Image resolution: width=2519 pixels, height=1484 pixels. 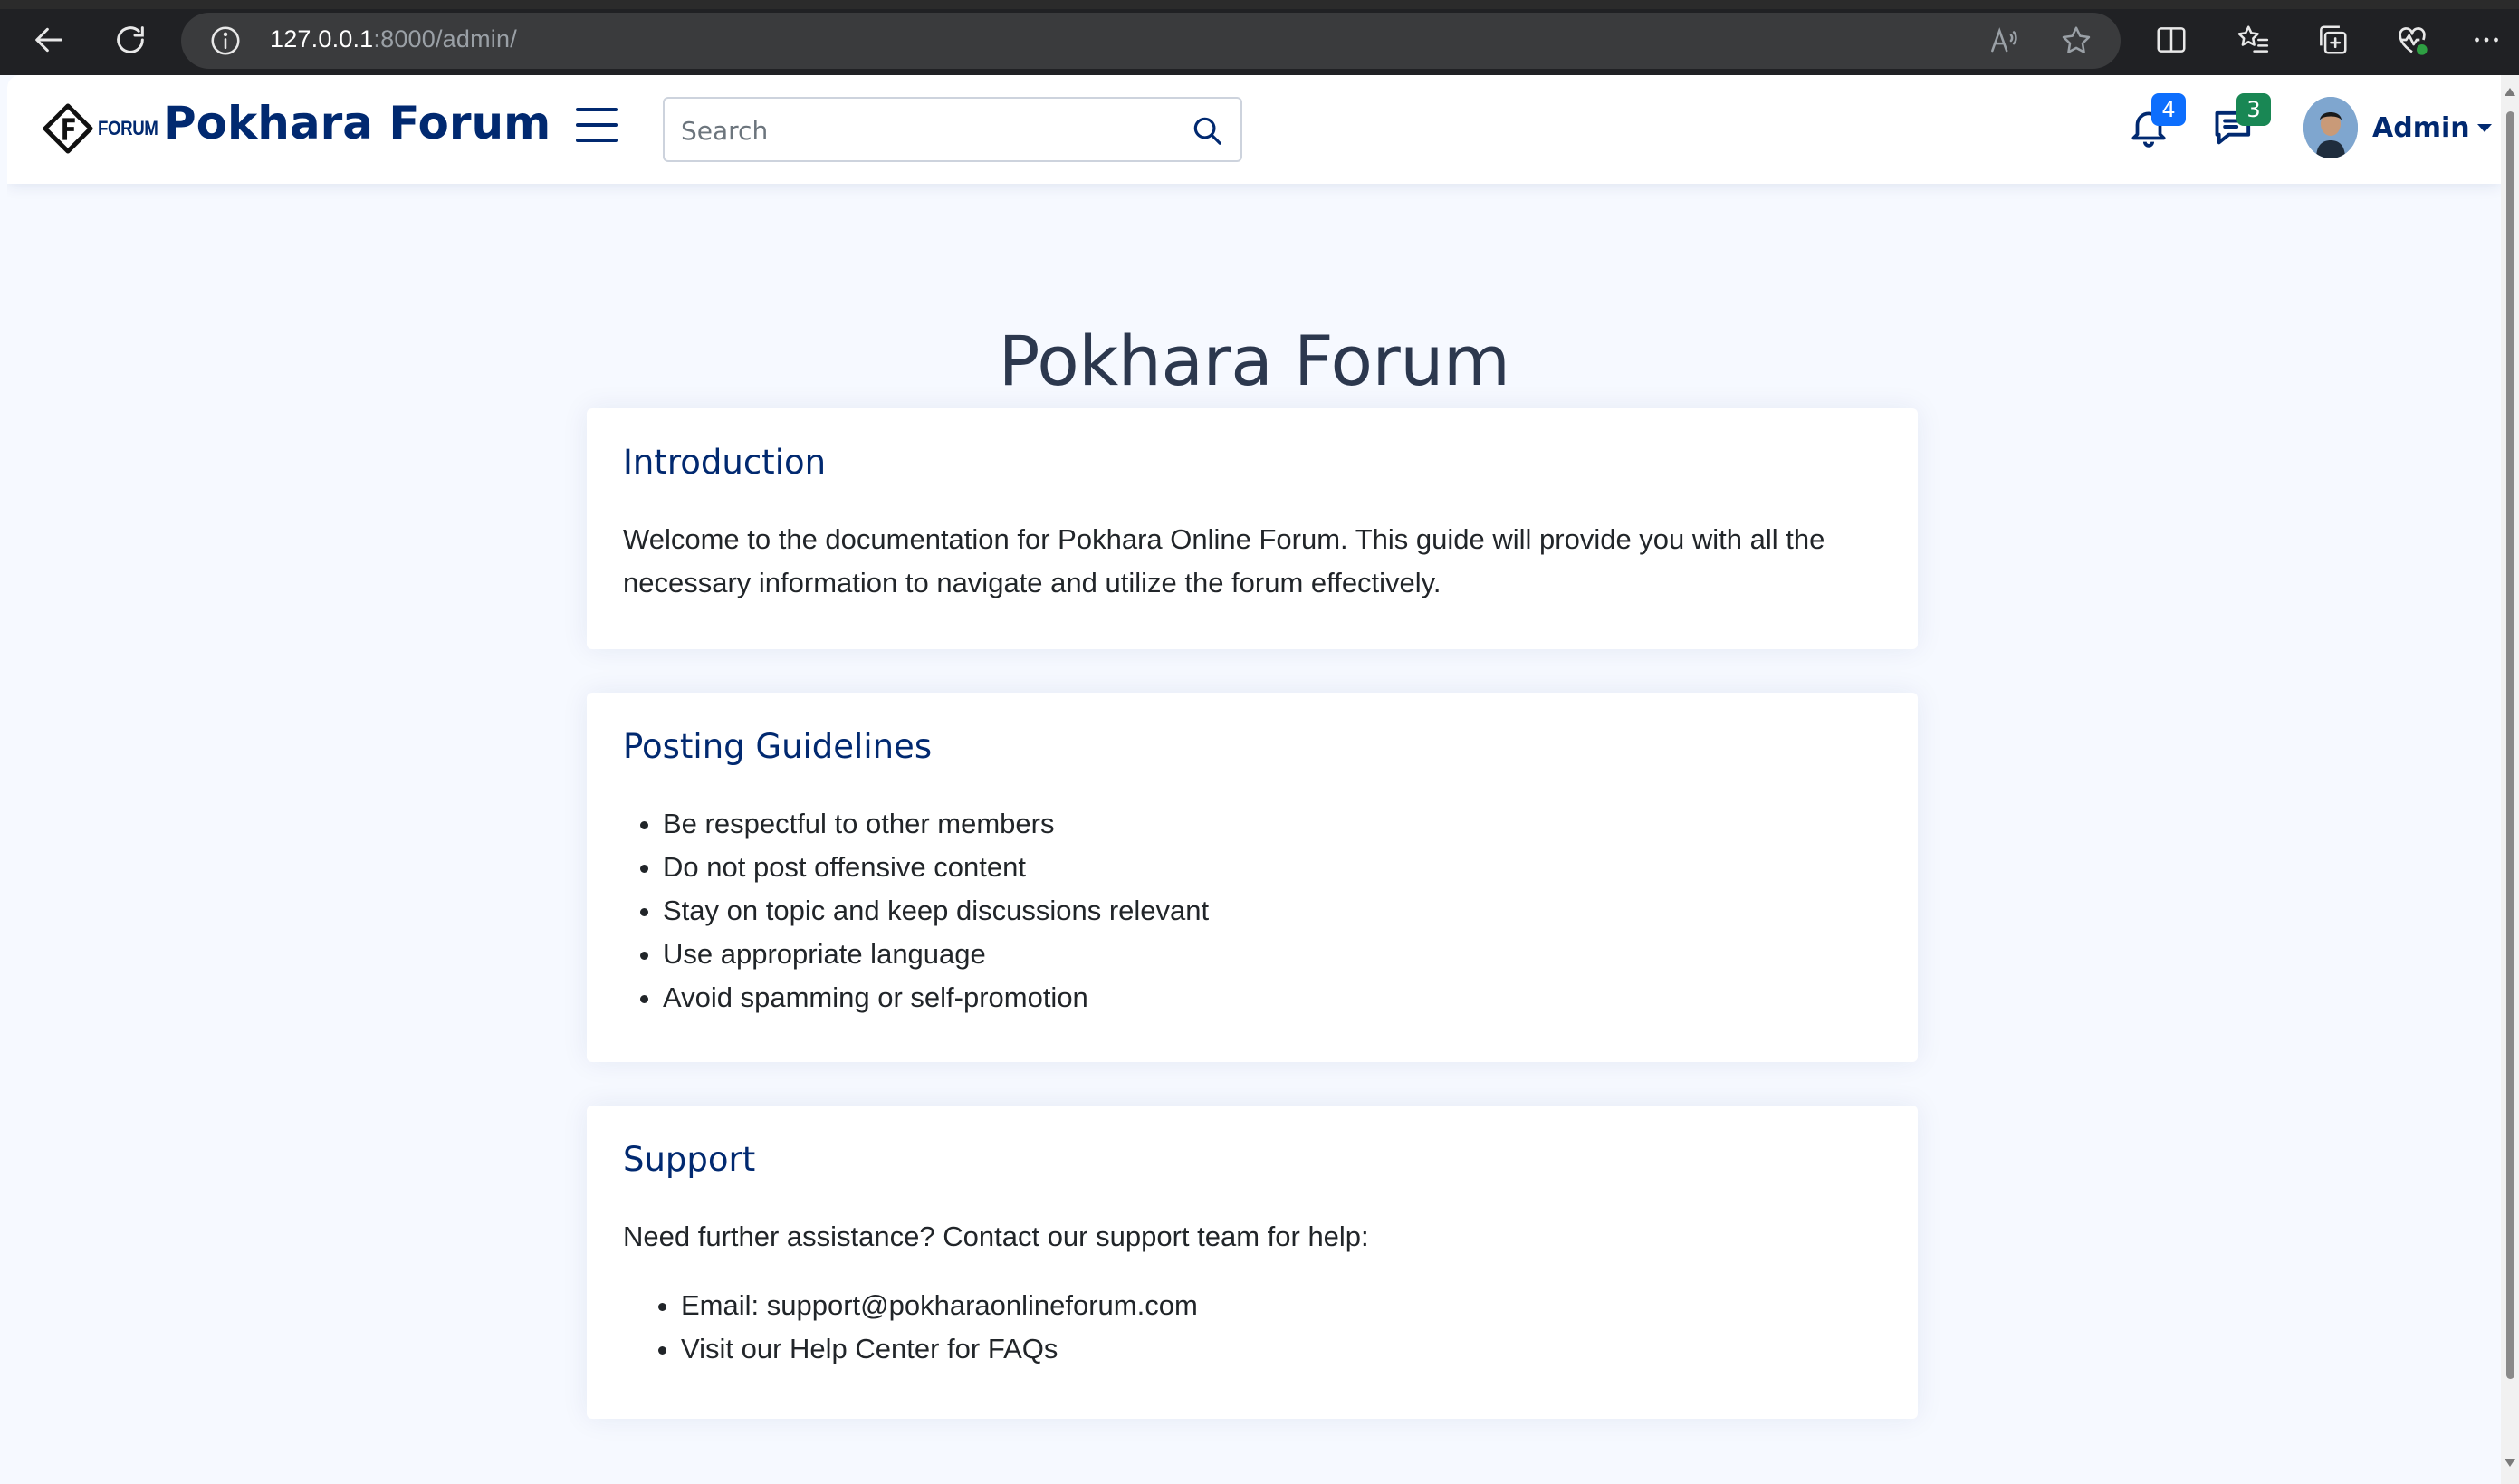 I want to click on profile-dropdown: Admin, so click(x=2397, y=127).